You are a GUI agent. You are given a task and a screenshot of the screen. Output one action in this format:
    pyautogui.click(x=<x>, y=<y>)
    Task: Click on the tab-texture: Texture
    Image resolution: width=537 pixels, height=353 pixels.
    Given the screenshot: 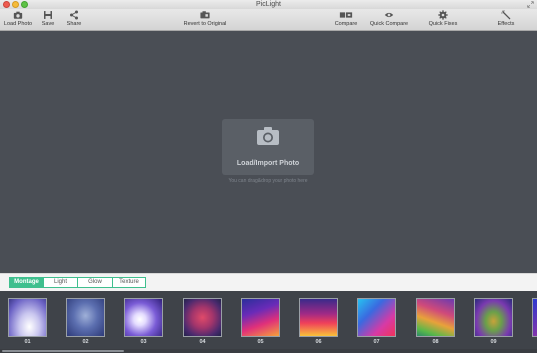 What is the action you would take?
    pyautogui.click(x=129, y=282)
    